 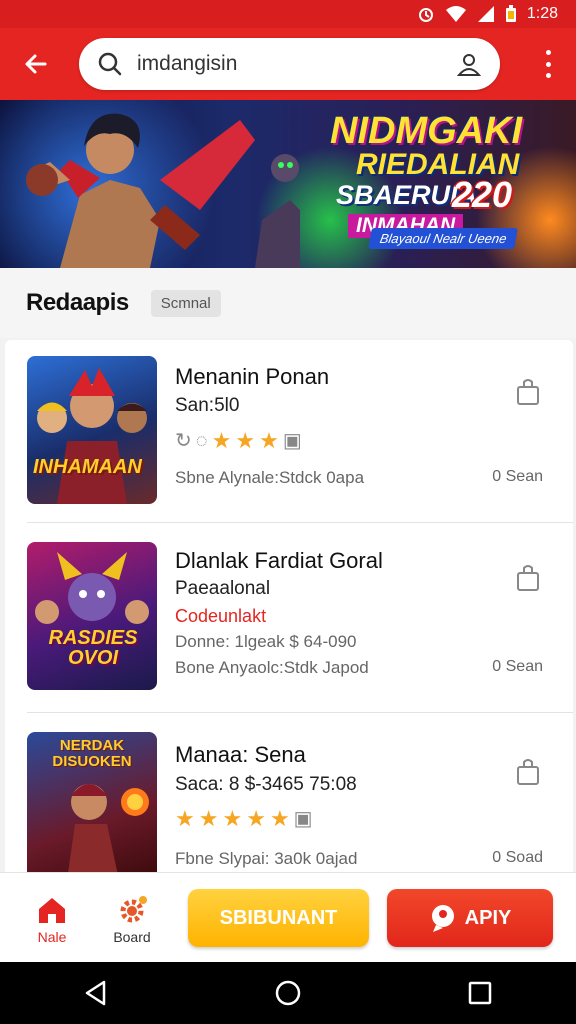 I want to click on nav-home: Nale, so click(x=52, y=920).